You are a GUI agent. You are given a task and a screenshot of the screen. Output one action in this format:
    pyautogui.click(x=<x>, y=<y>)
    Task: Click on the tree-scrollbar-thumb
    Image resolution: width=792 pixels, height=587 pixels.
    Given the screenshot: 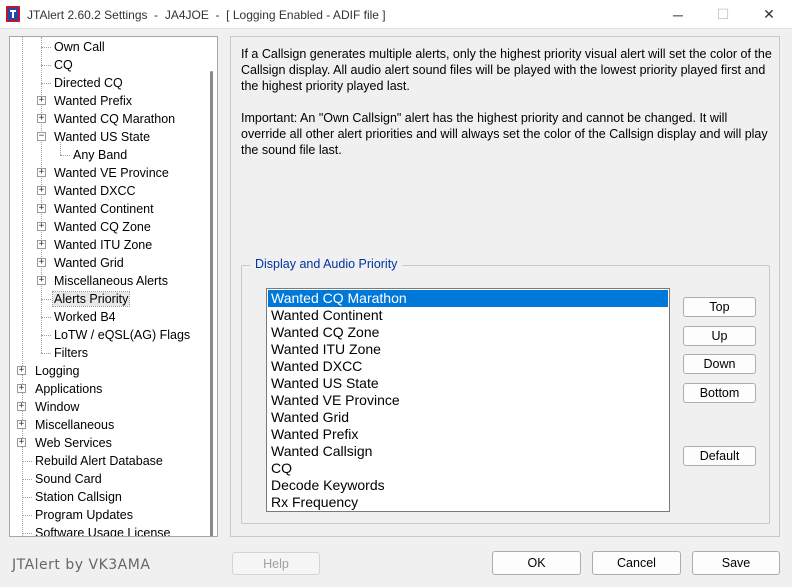 What is the action you would take?
    pyautogui.click(x=211, y=303)
    